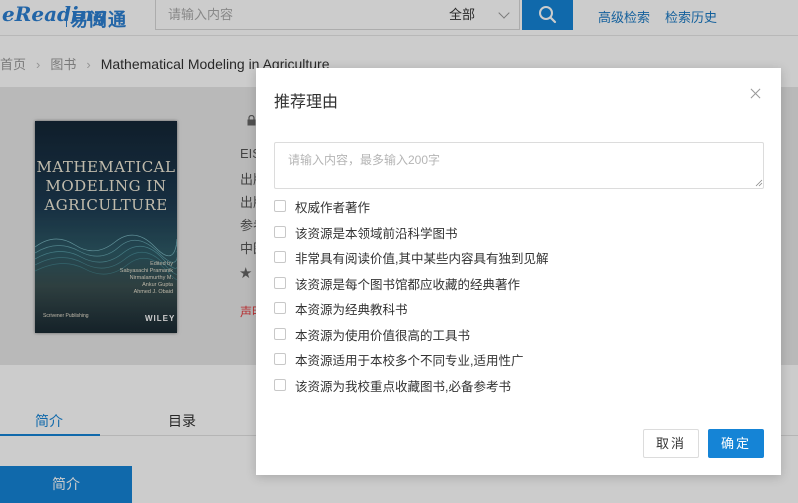  I want to click on reason-label: 该资源是本领域前沿科学图书, so click(376, 233).